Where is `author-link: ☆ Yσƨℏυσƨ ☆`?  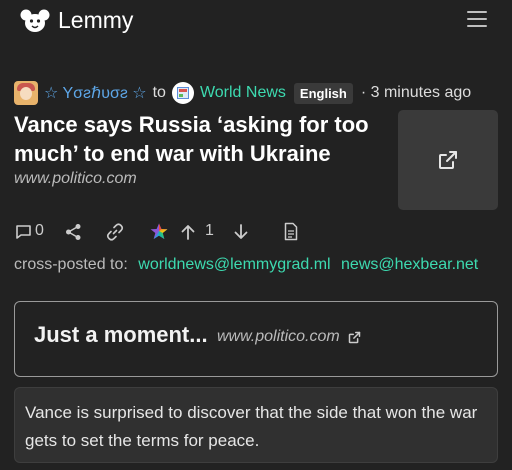
author-link: ☆ Yσƨℏυσƨ ☆ is located at coordinates (95, 93).